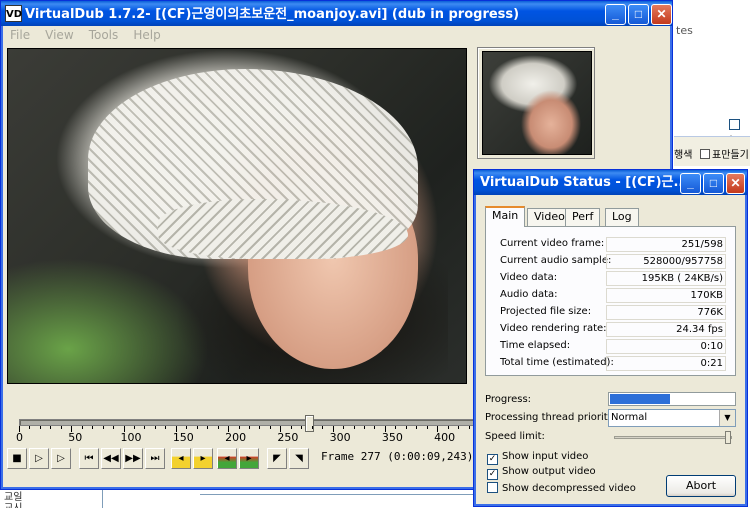 The width and height of the screenshot is (750, 508). Describe the element at coordinates (336, 35) in the screenshot. I see `menu-bar: File View Tools Help` at that location.